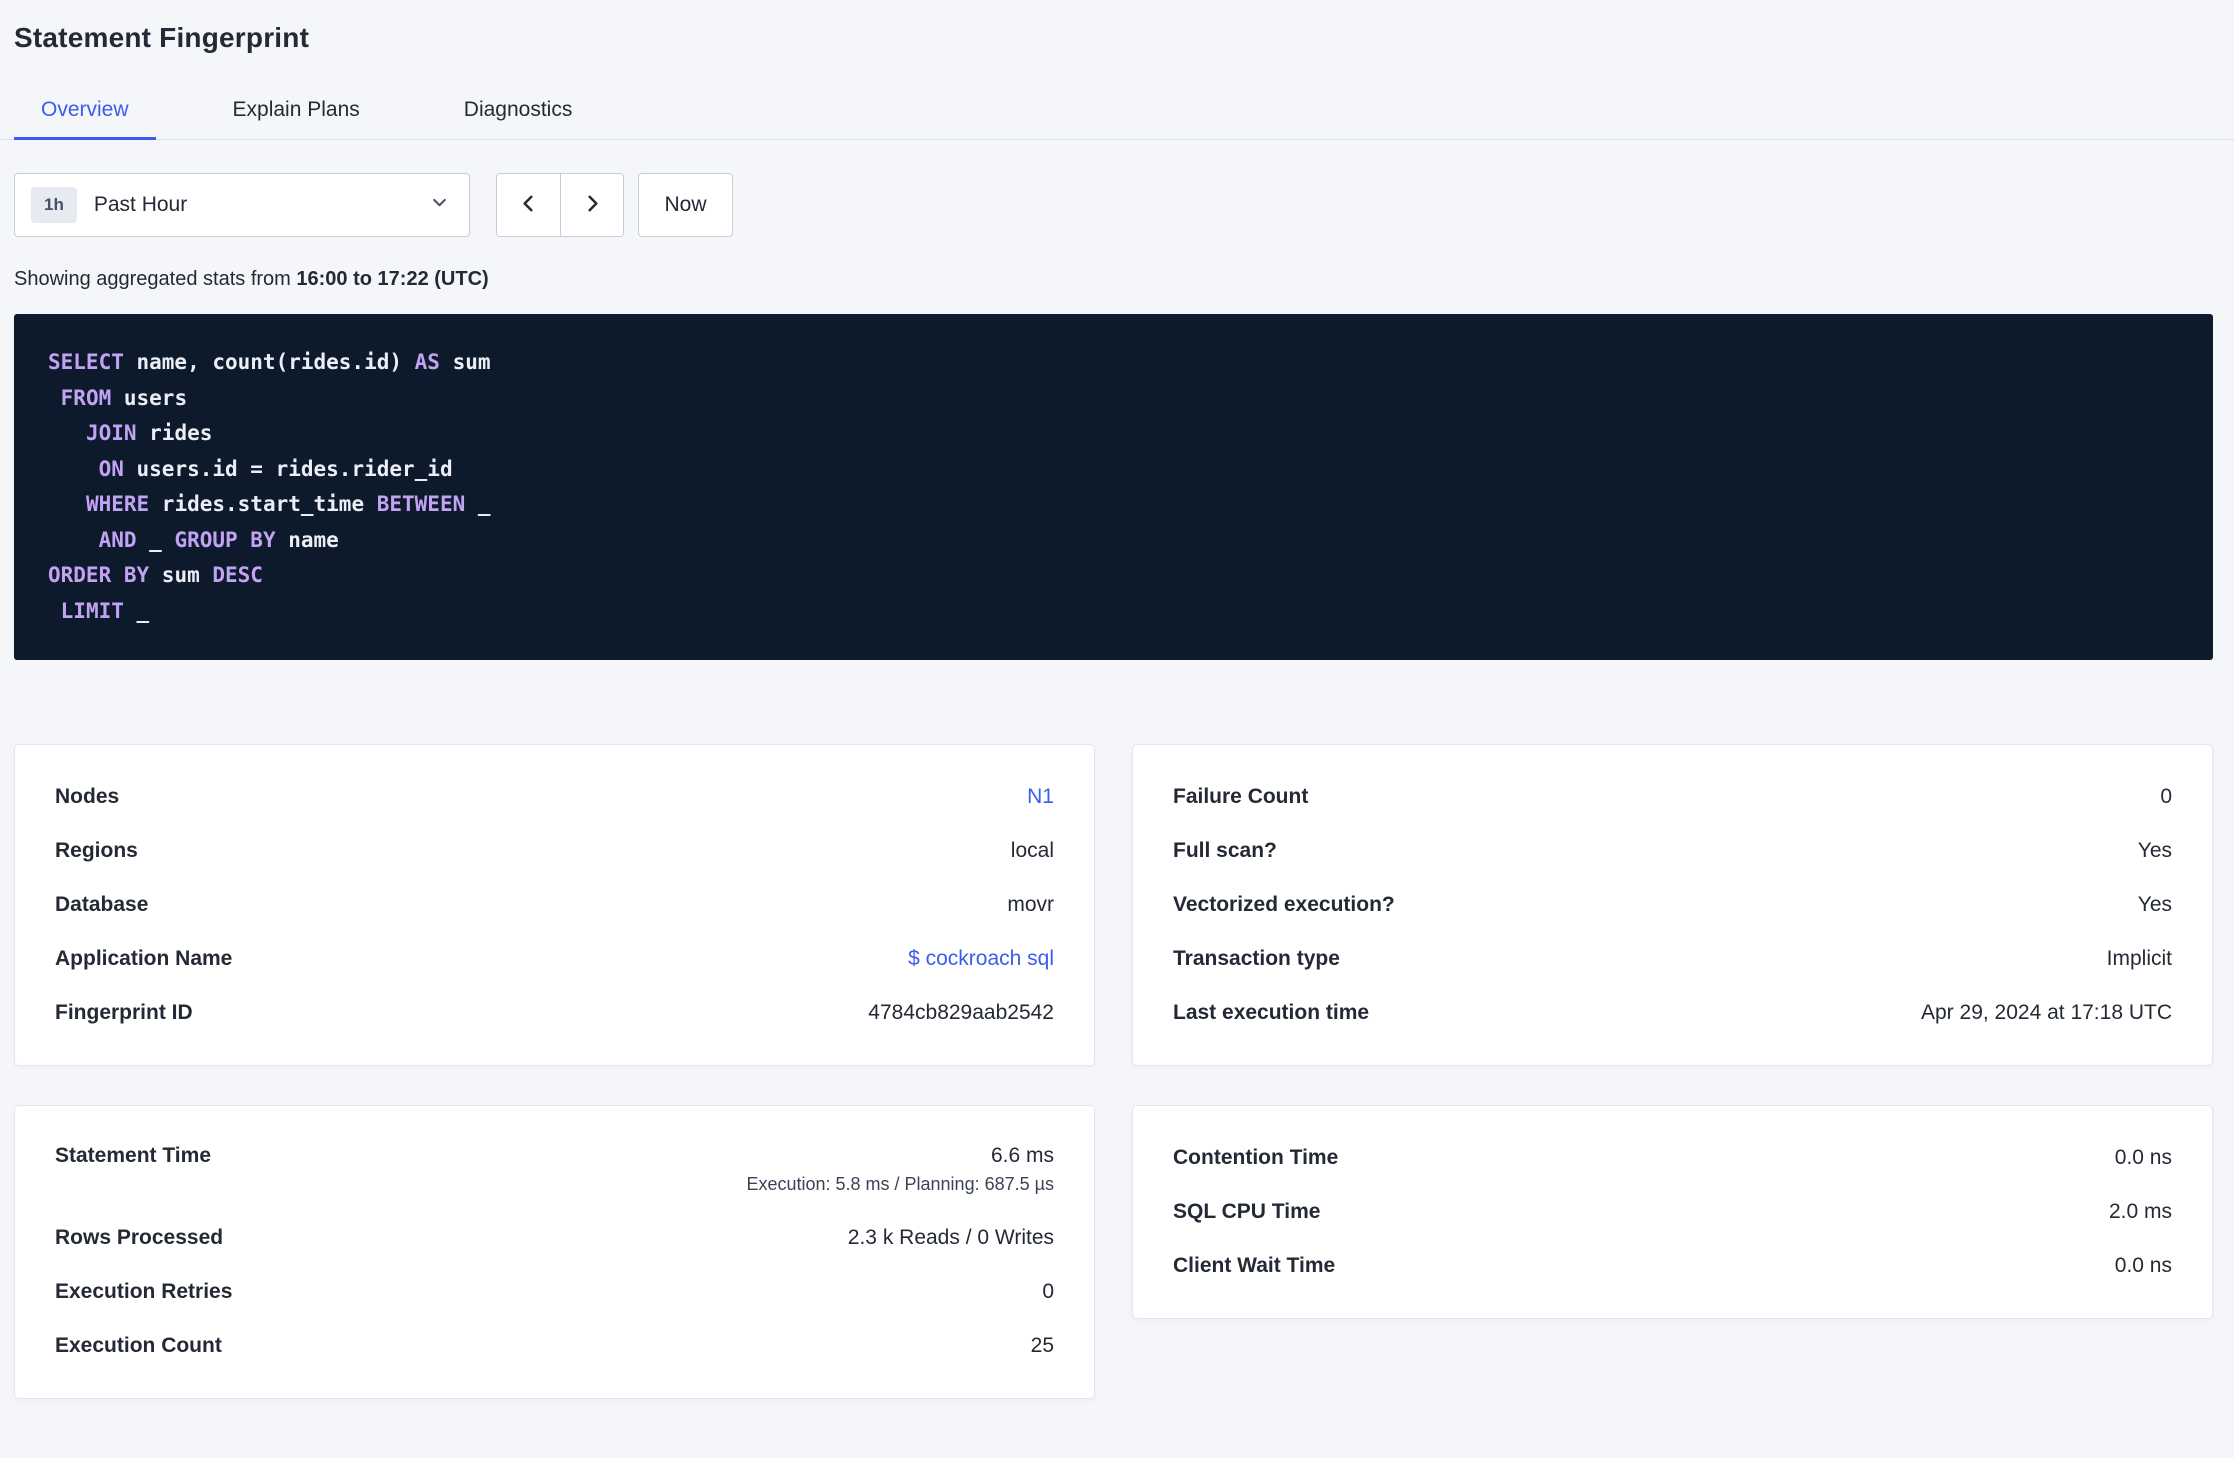 The height and width of the screenshot is (1458, 2234). What do you see at coordinates (518, 111) in the screenshot?
I see `tab-diagnostics: Diagnostics` at bounding box center [518, 111].